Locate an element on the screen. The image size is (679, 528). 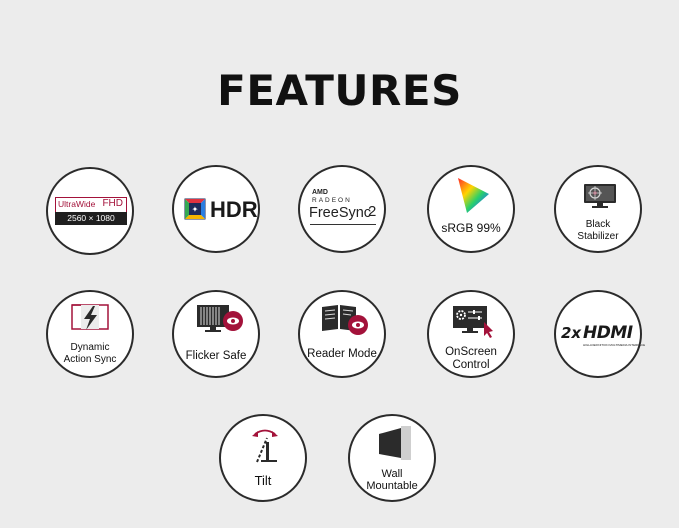
fhd-label: FHD is located at coordinates (112, 203).